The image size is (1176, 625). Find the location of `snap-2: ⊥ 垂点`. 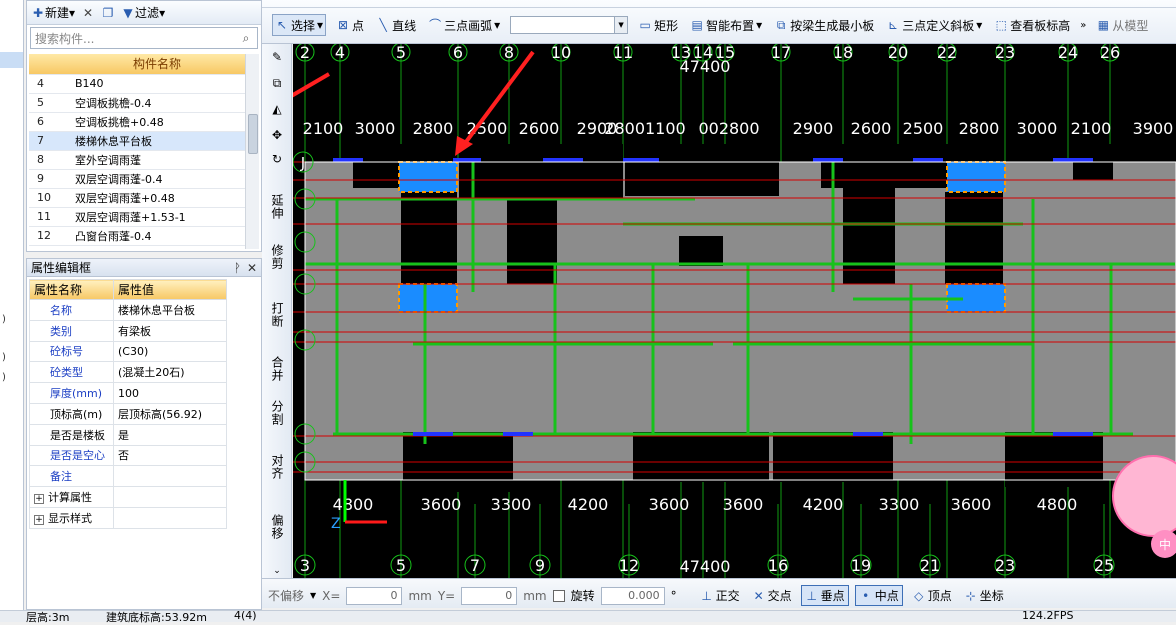

snap-2: ⊥ 垂点 is located at coordinates (824, 595).